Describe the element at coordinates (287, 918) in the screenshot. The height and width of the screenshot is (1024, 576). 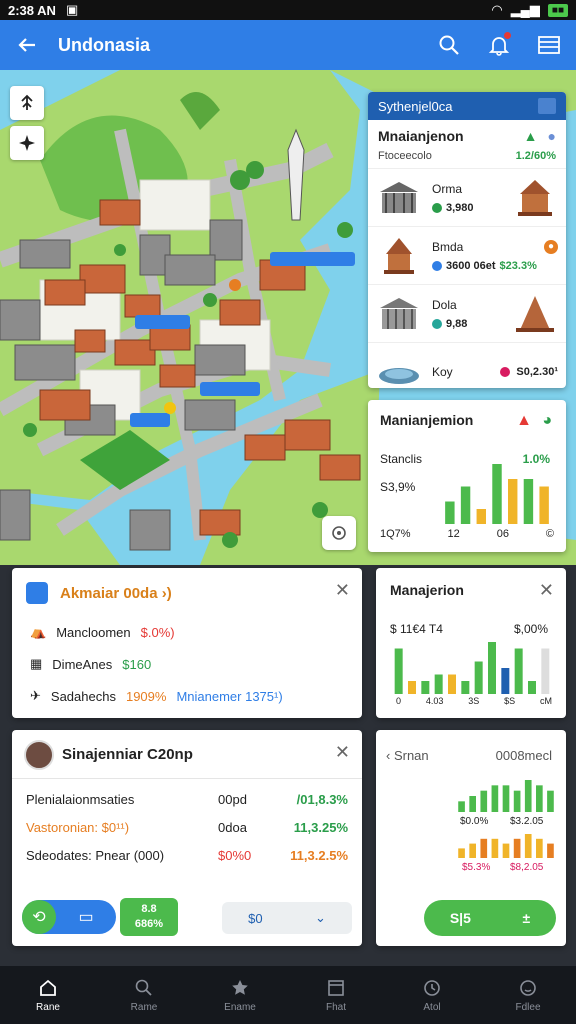
I see `value-select: $0 ⌄` at that location.